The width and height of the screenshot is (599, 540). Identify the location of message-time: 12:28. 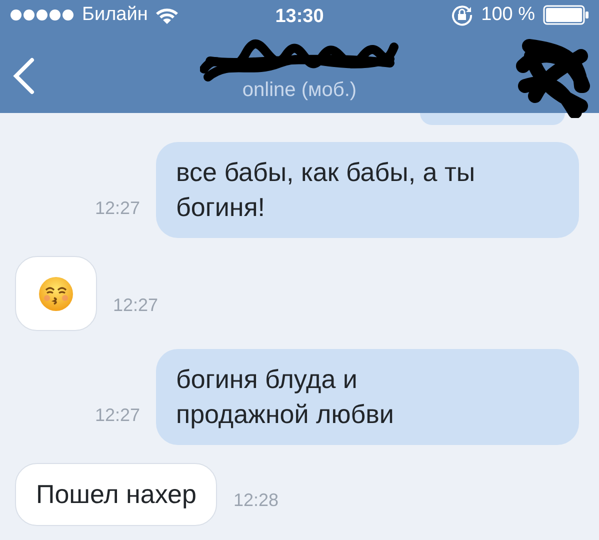
(255, 500).